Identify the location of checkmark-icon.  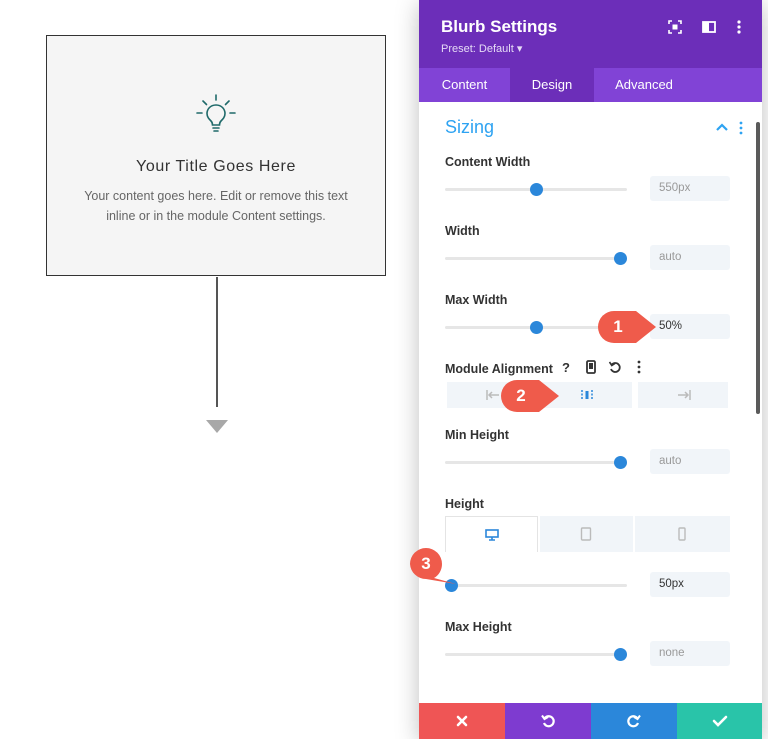
(719, 721).